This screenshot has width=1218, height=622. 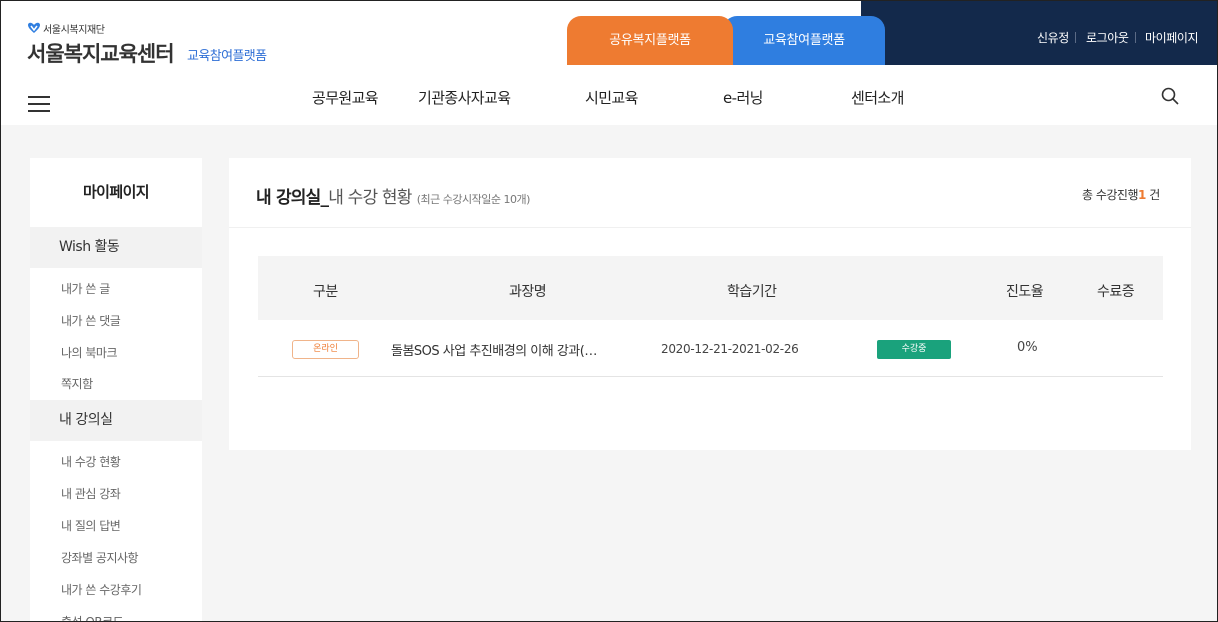 I want to click on page-title-thin: 내 수강 현황, so click(x=370, y=198).